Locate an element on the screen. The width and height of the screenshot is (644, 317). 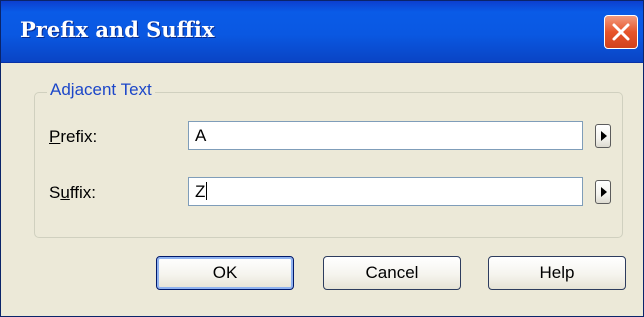
prefix-insert-button is located at coordinates (603, 136).